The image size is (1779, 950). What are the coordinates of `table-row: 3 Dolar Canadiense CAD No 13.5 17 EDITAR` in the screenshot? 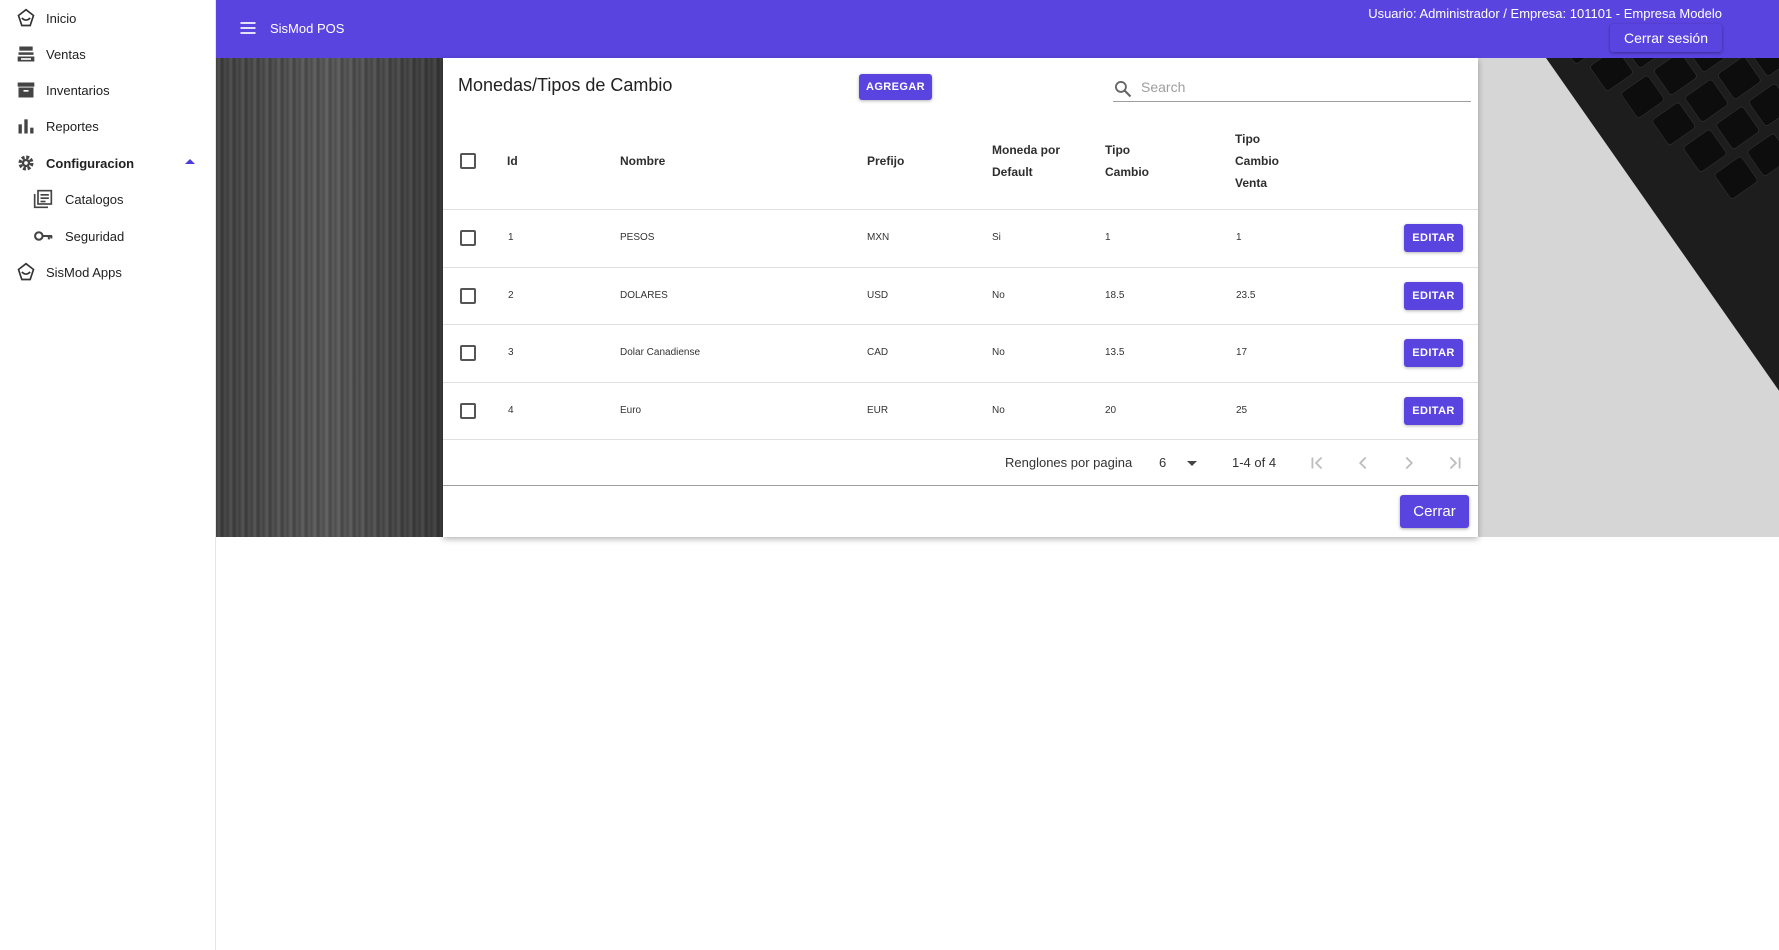 It's located at (960, 352).